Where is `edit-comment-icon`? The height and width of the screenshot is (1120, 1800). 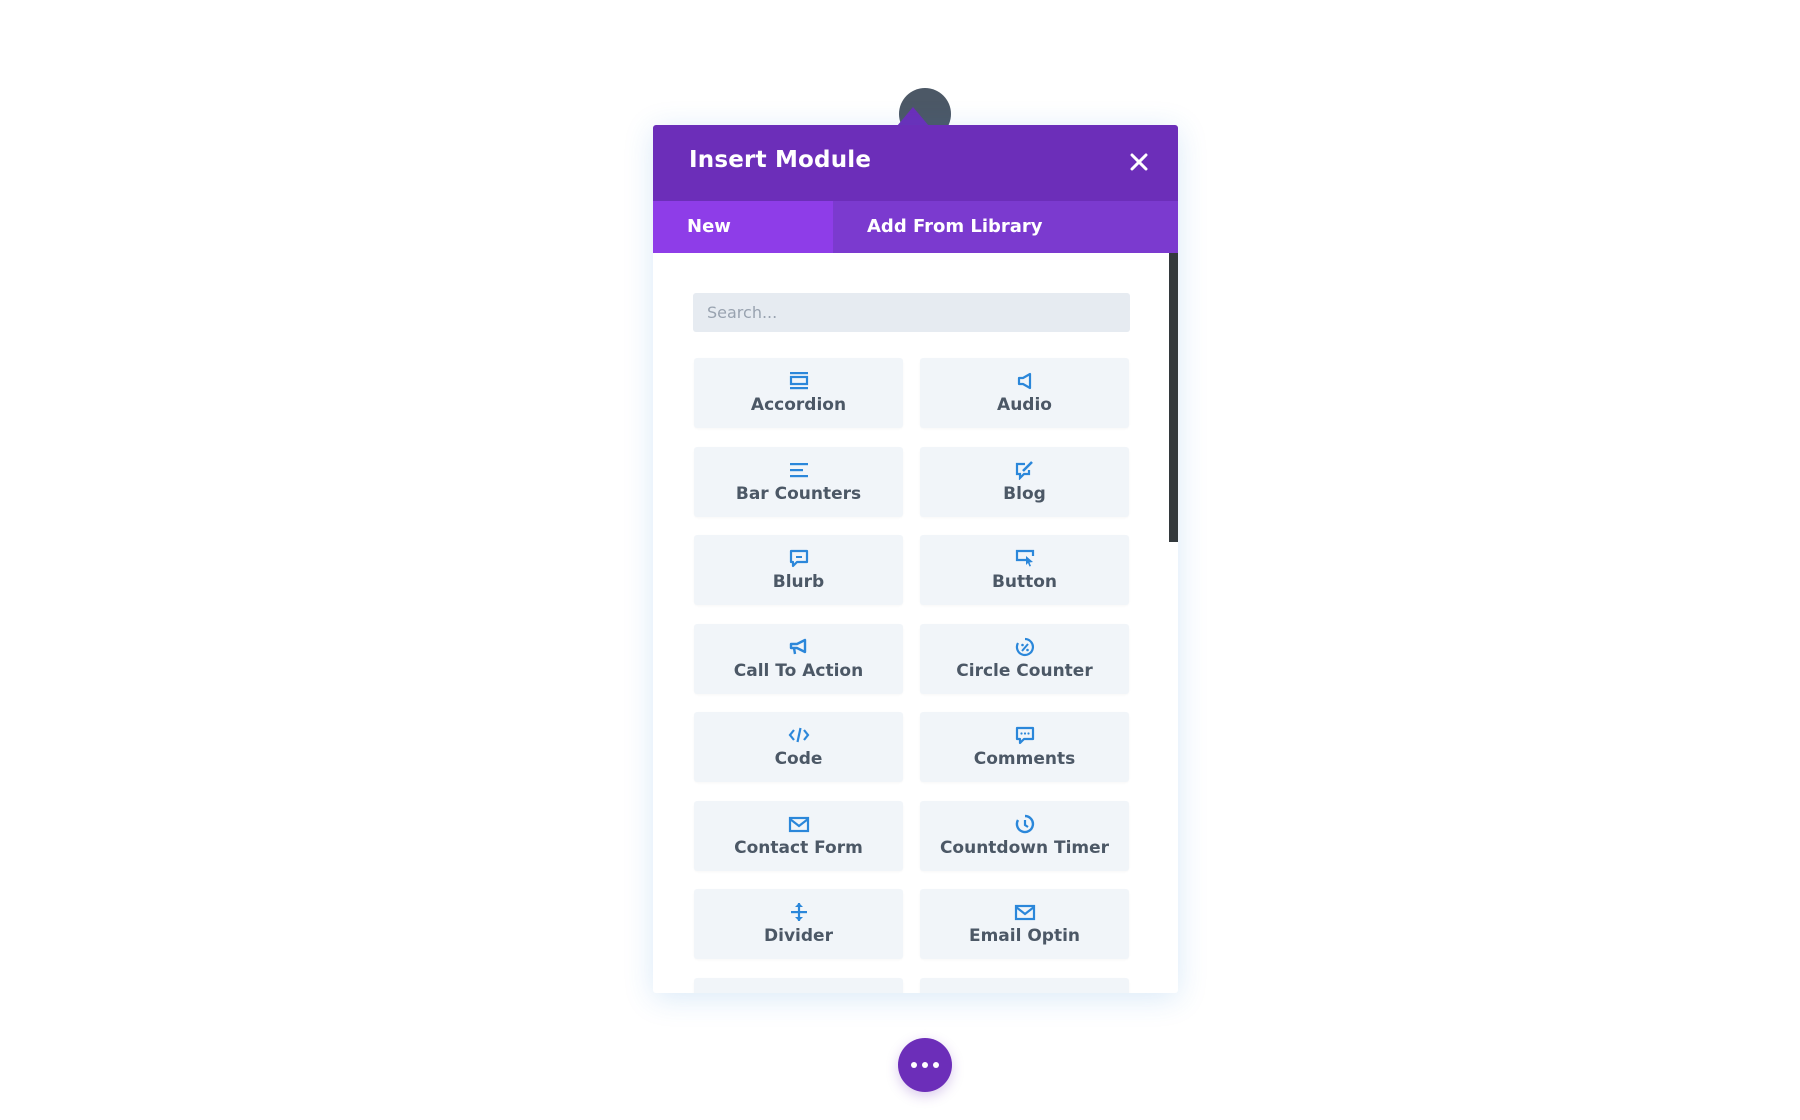 edit-comment-icon is located at coordinates (1025, 470).